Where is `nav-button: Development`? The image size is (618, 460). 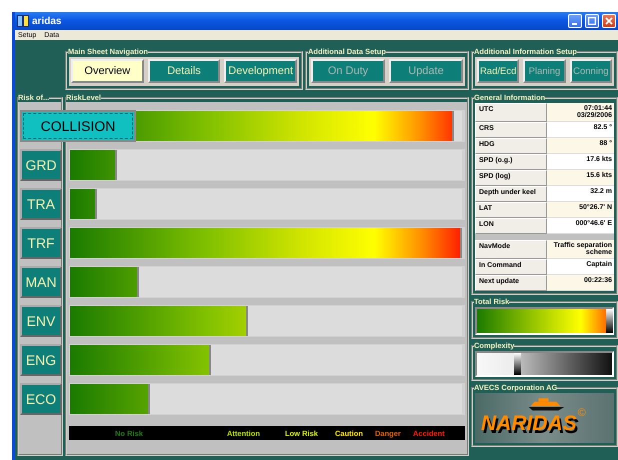
nav-button: Development is located at coordinates (261, 71).